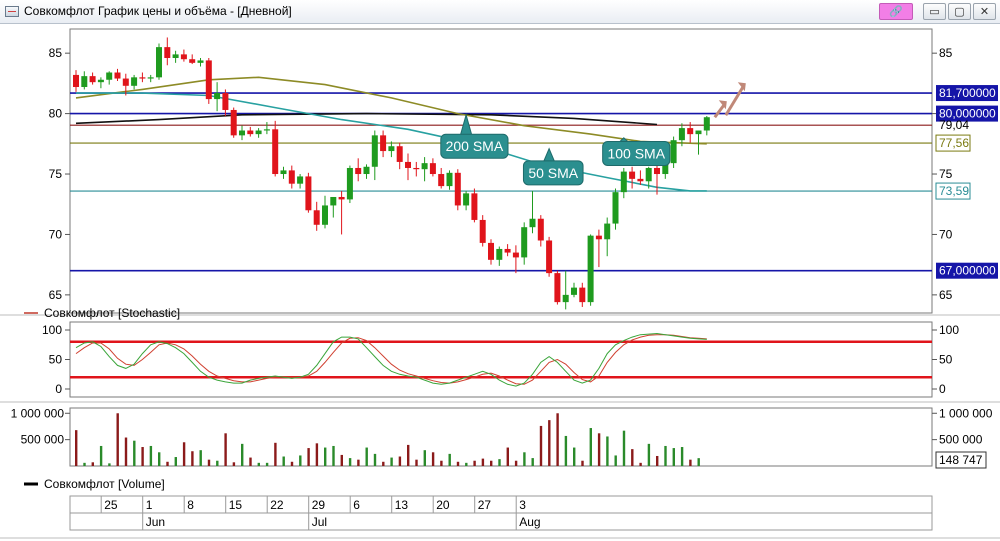 The image size is (1000, 541). What do you see at coordinates (946, 295) in the screenshot?
I see `price-tick-label-right: 65` at bounding box center [946, 295].